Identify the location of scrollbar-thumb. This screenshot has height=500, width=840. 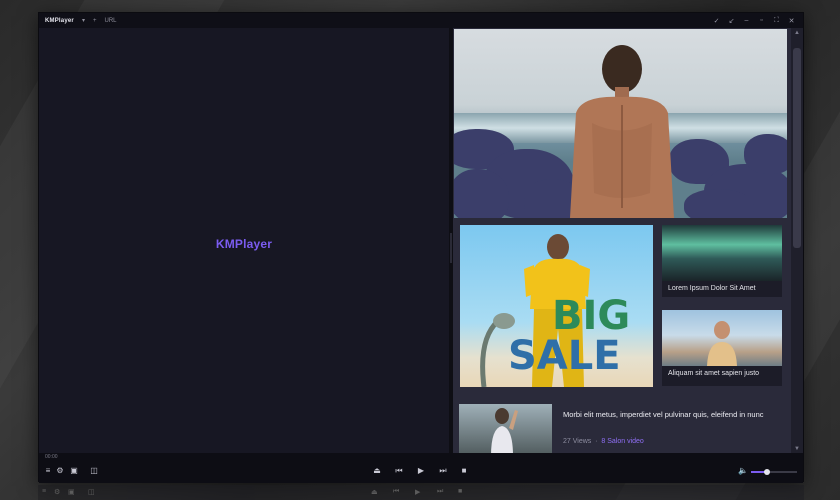
(797, 148).